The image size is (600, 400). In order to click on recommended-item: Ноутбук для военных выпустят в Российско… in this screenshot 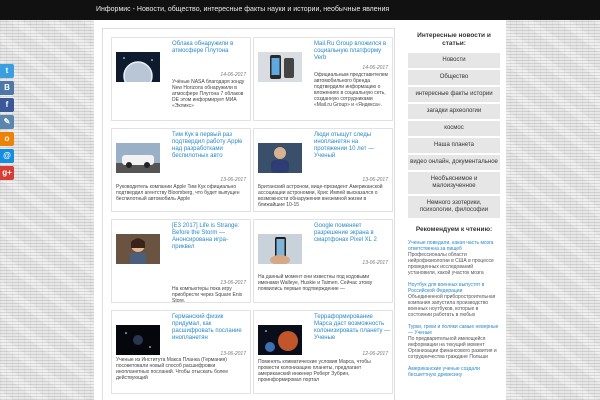, I will do `click(454, 300)`.